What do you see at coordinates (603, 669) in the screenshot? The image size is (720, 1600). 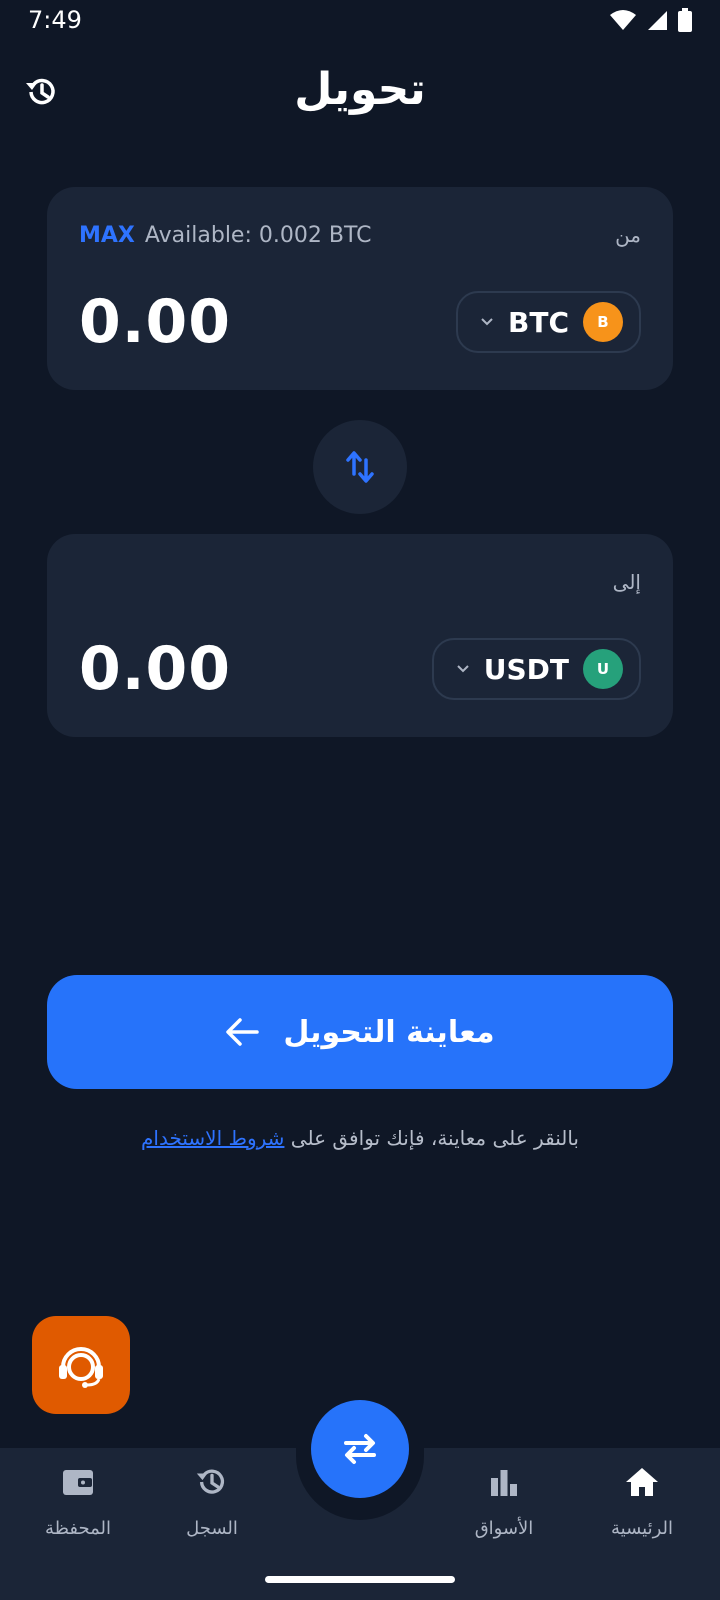 I see `usdt-coin-icon: U` at bounding box center [603, 669].